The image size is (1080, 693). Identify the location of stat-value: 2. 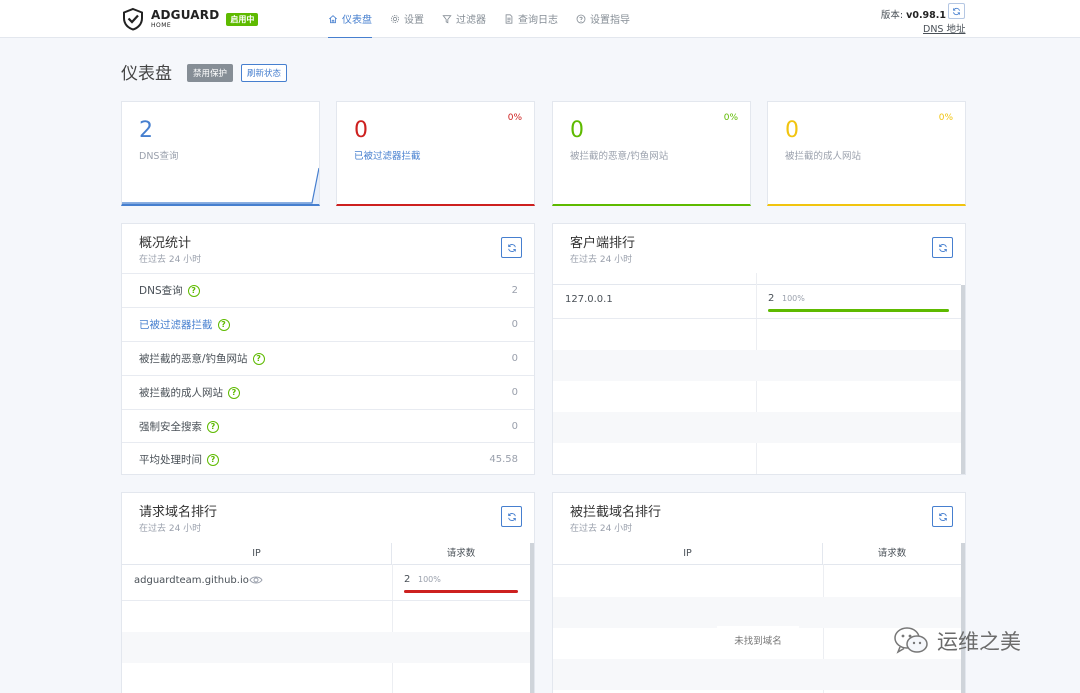
(146, 130).